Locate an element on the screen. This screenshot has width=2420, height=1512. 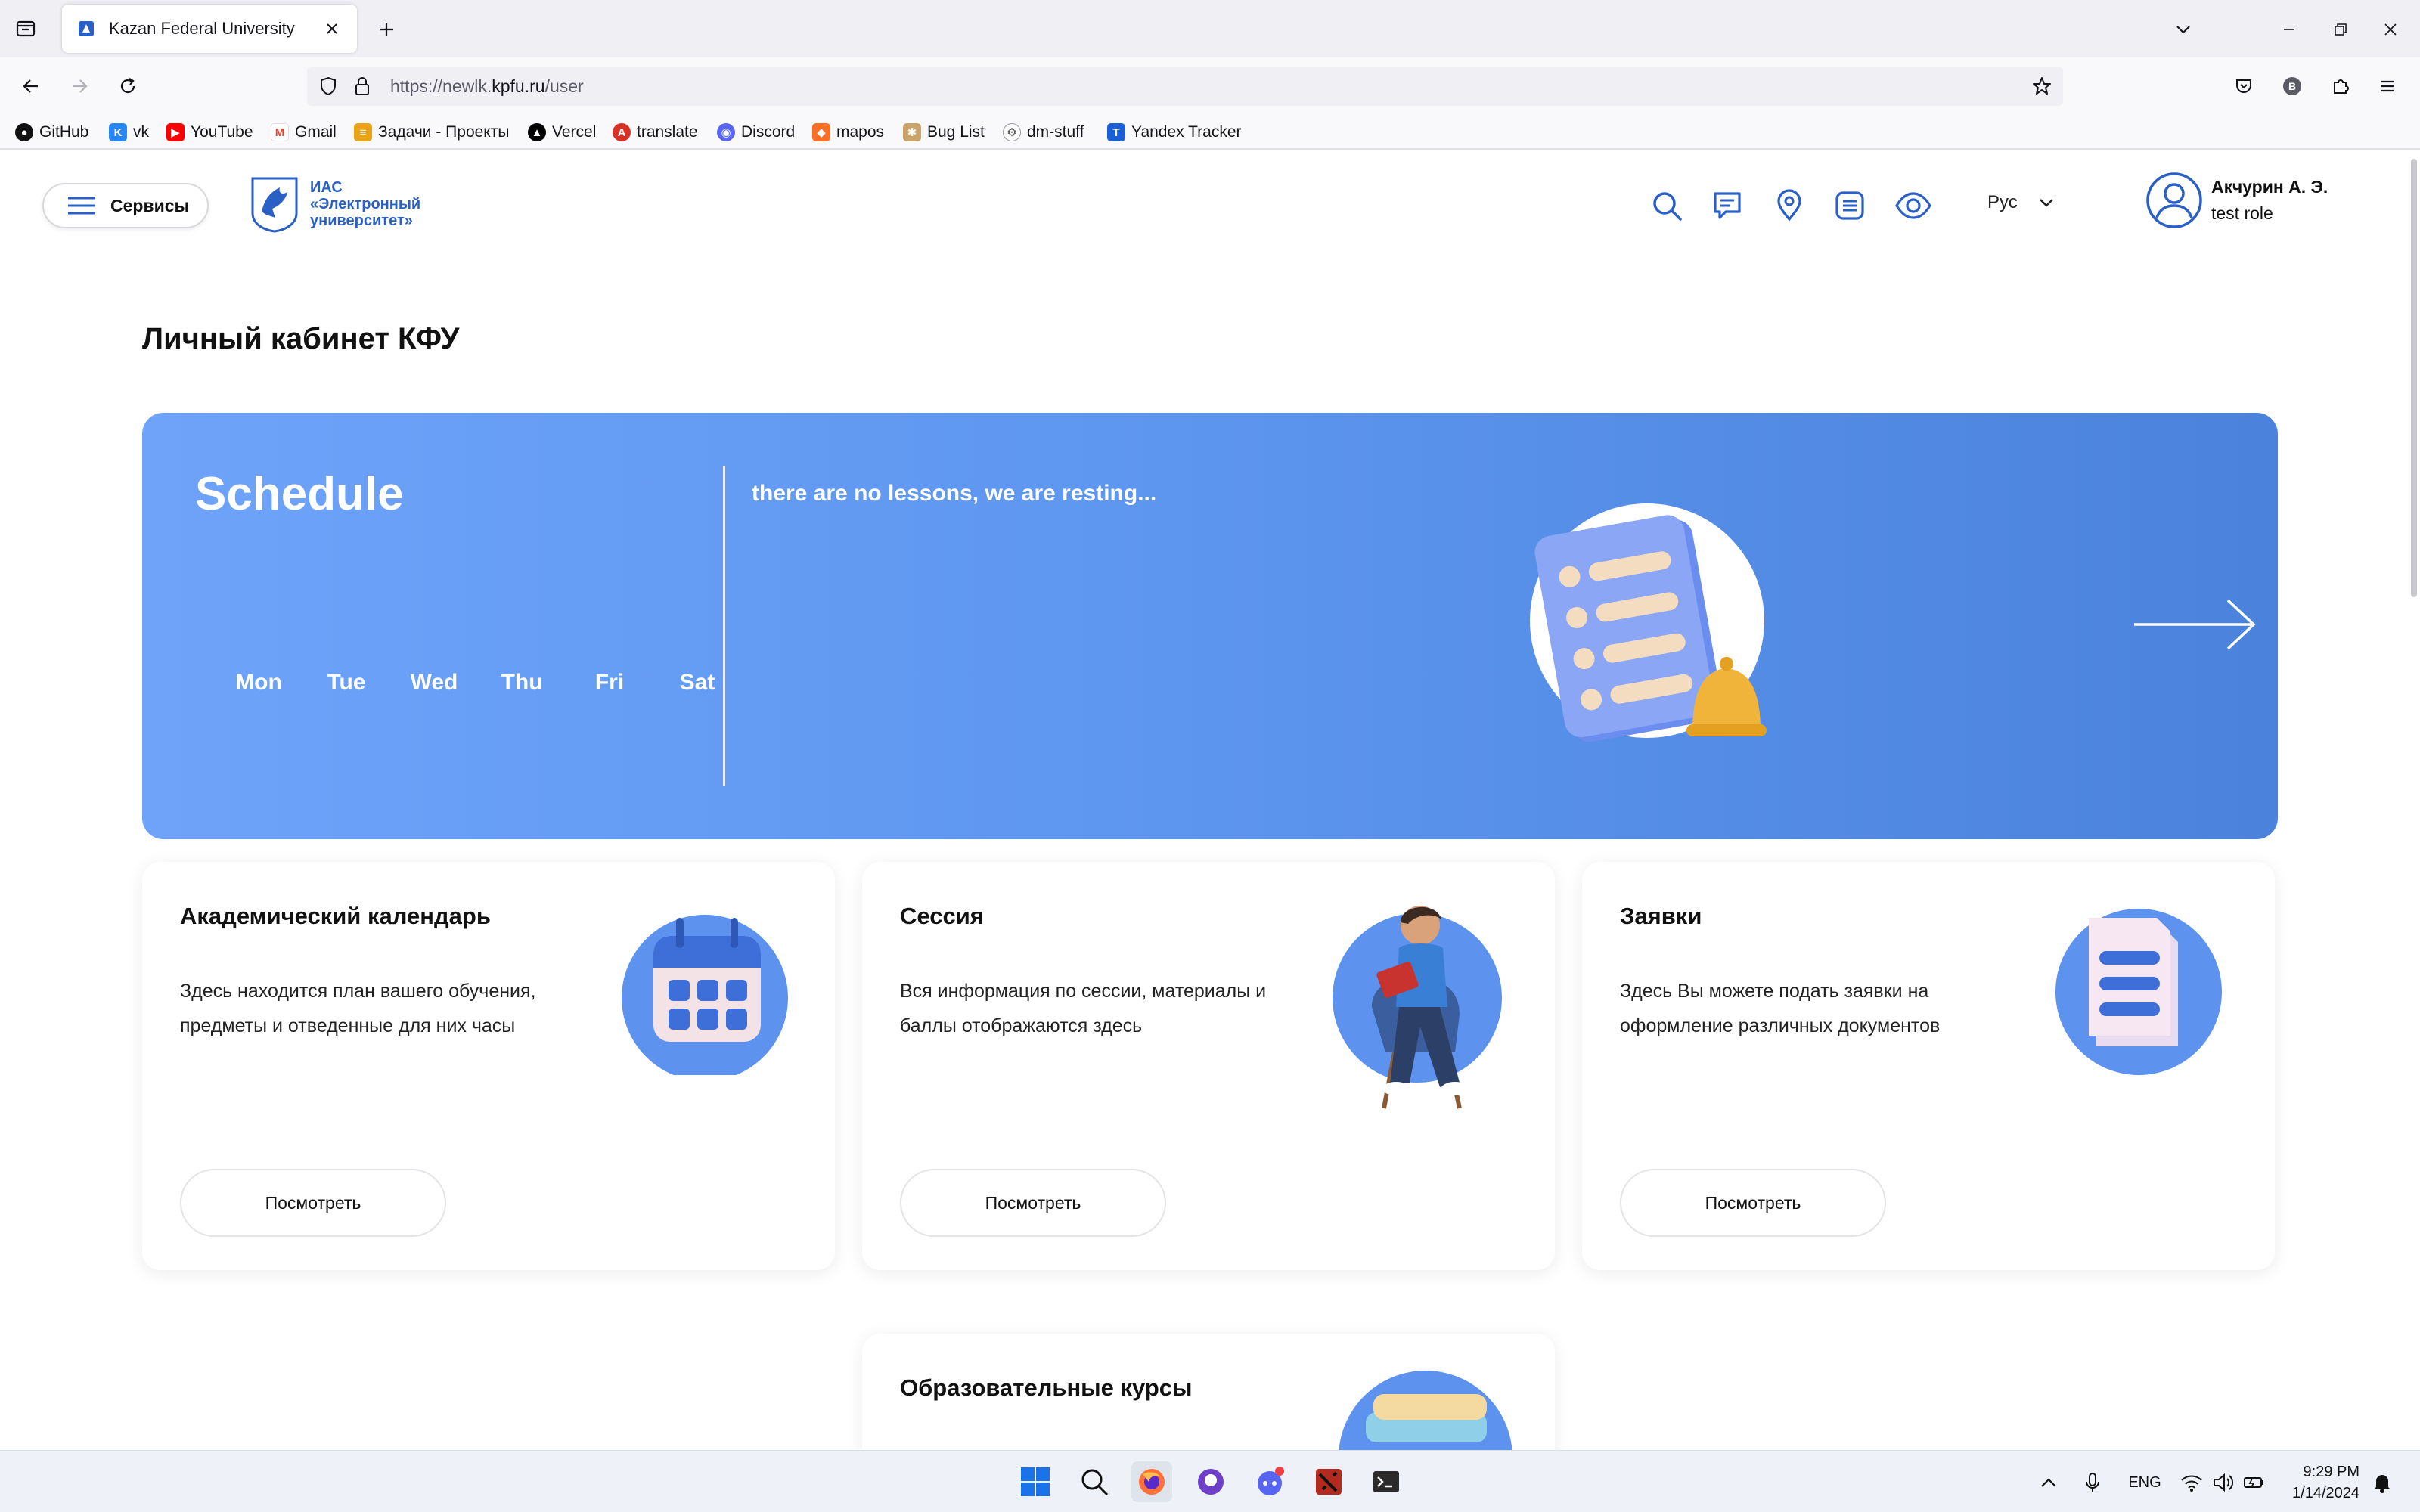
taskbar-terminal is located at coordinates (1386, 1481).